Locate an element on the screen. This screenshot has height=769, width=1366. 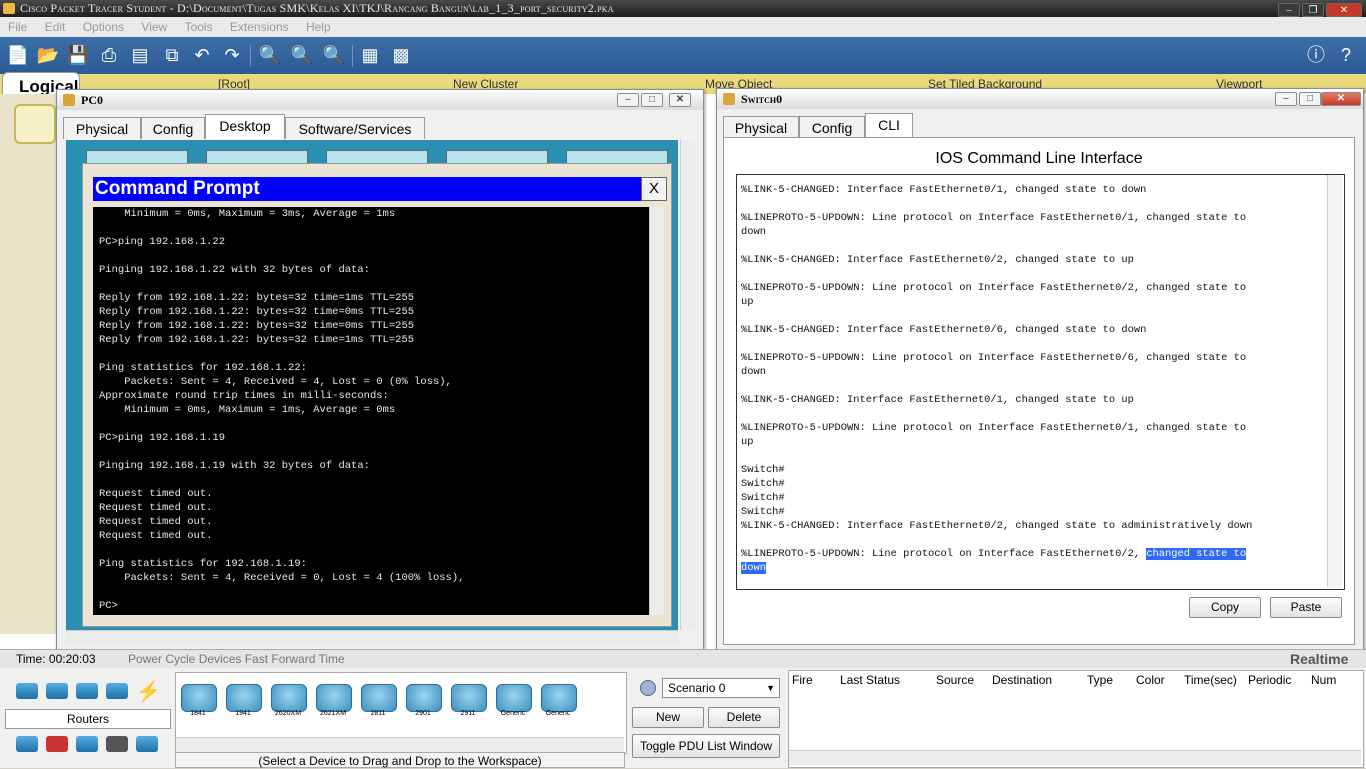
device-label: Generic is located at coordinates (558, 713).